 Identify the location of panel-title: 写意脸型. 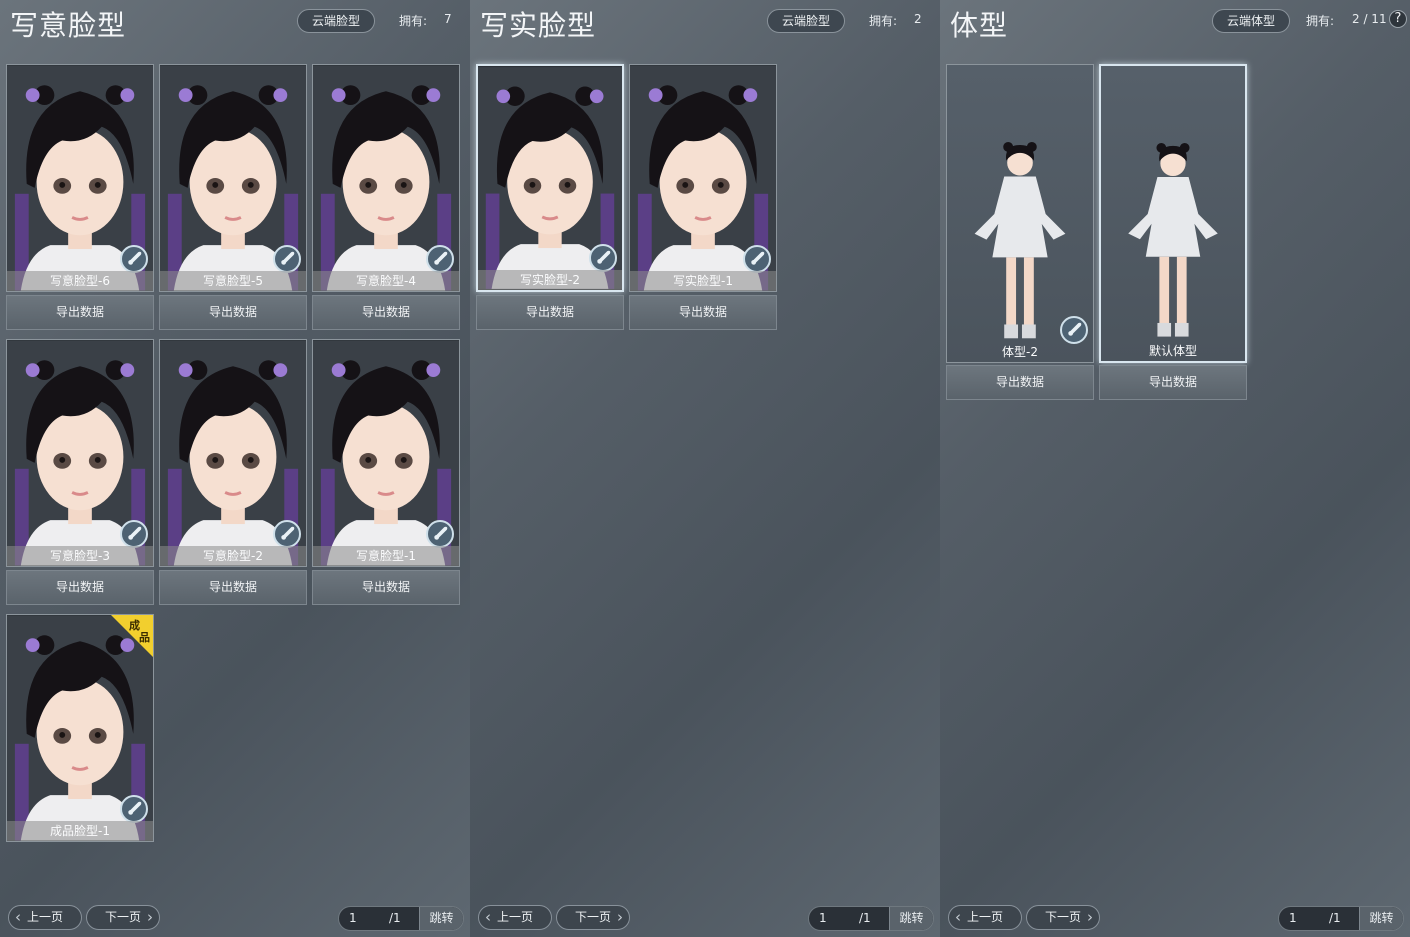
(68, 25).